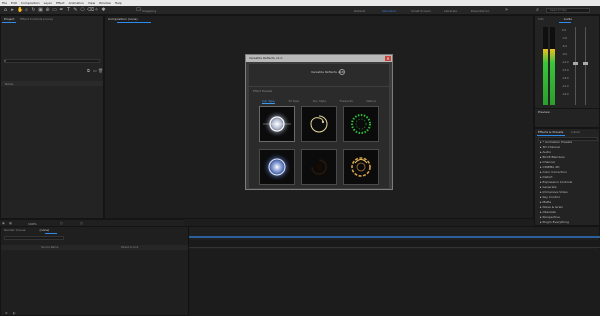 Image resolution: width=600 pixels, height=316 pixels. I want to click on effect-presets-label: Effect Presets, so click(263, 91).